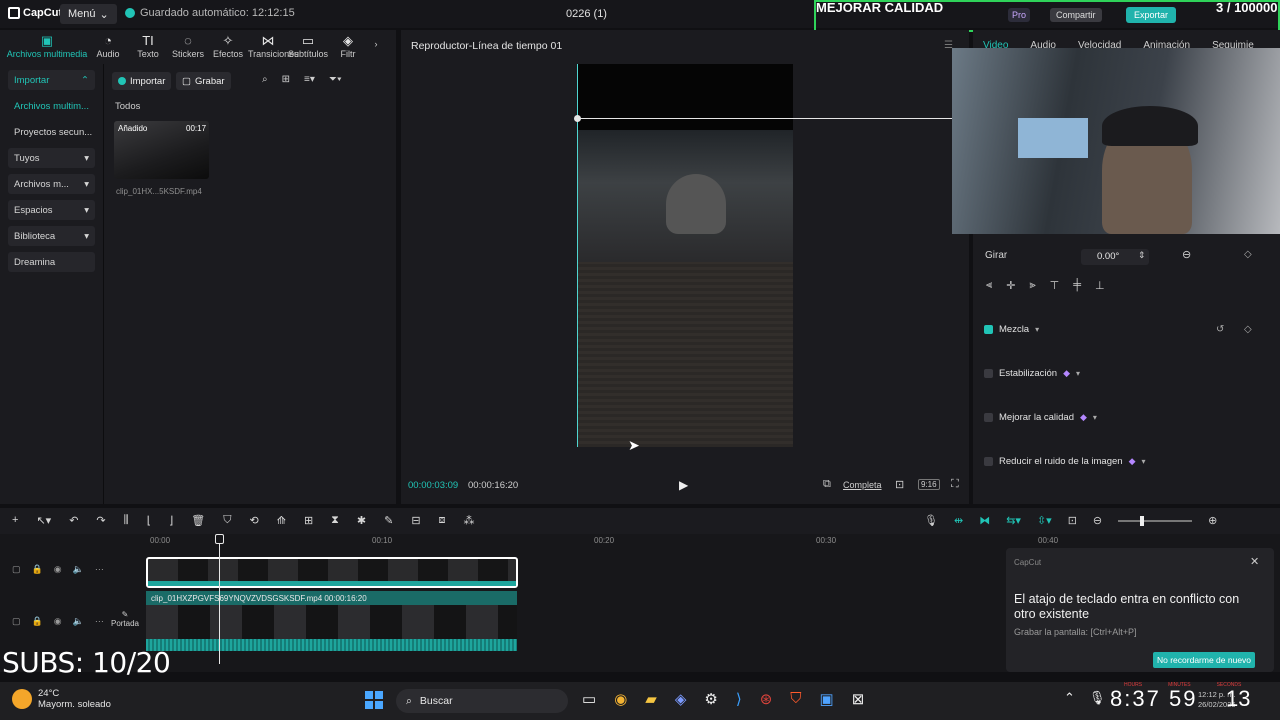  I want to click on caption-icon: ⊟, so click(415, 520).